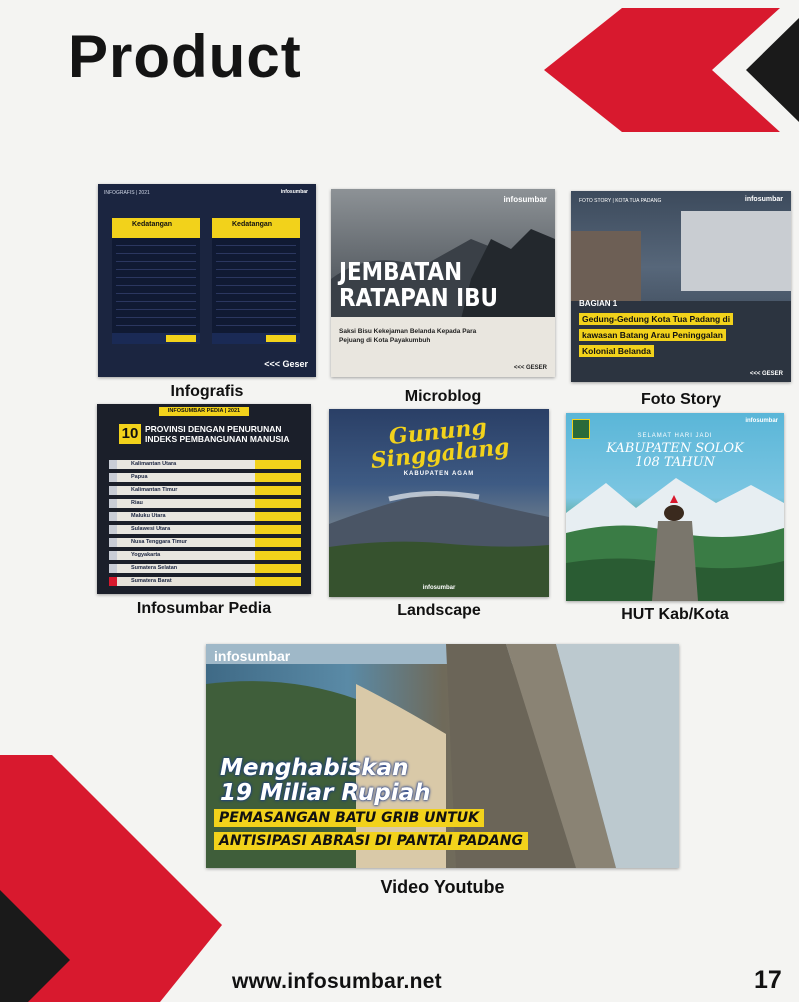 This screenshot has width=799, height=1002. Describe the element at coordinates (768, 980) in the screenshot. I see `page-number: 17` at that location.